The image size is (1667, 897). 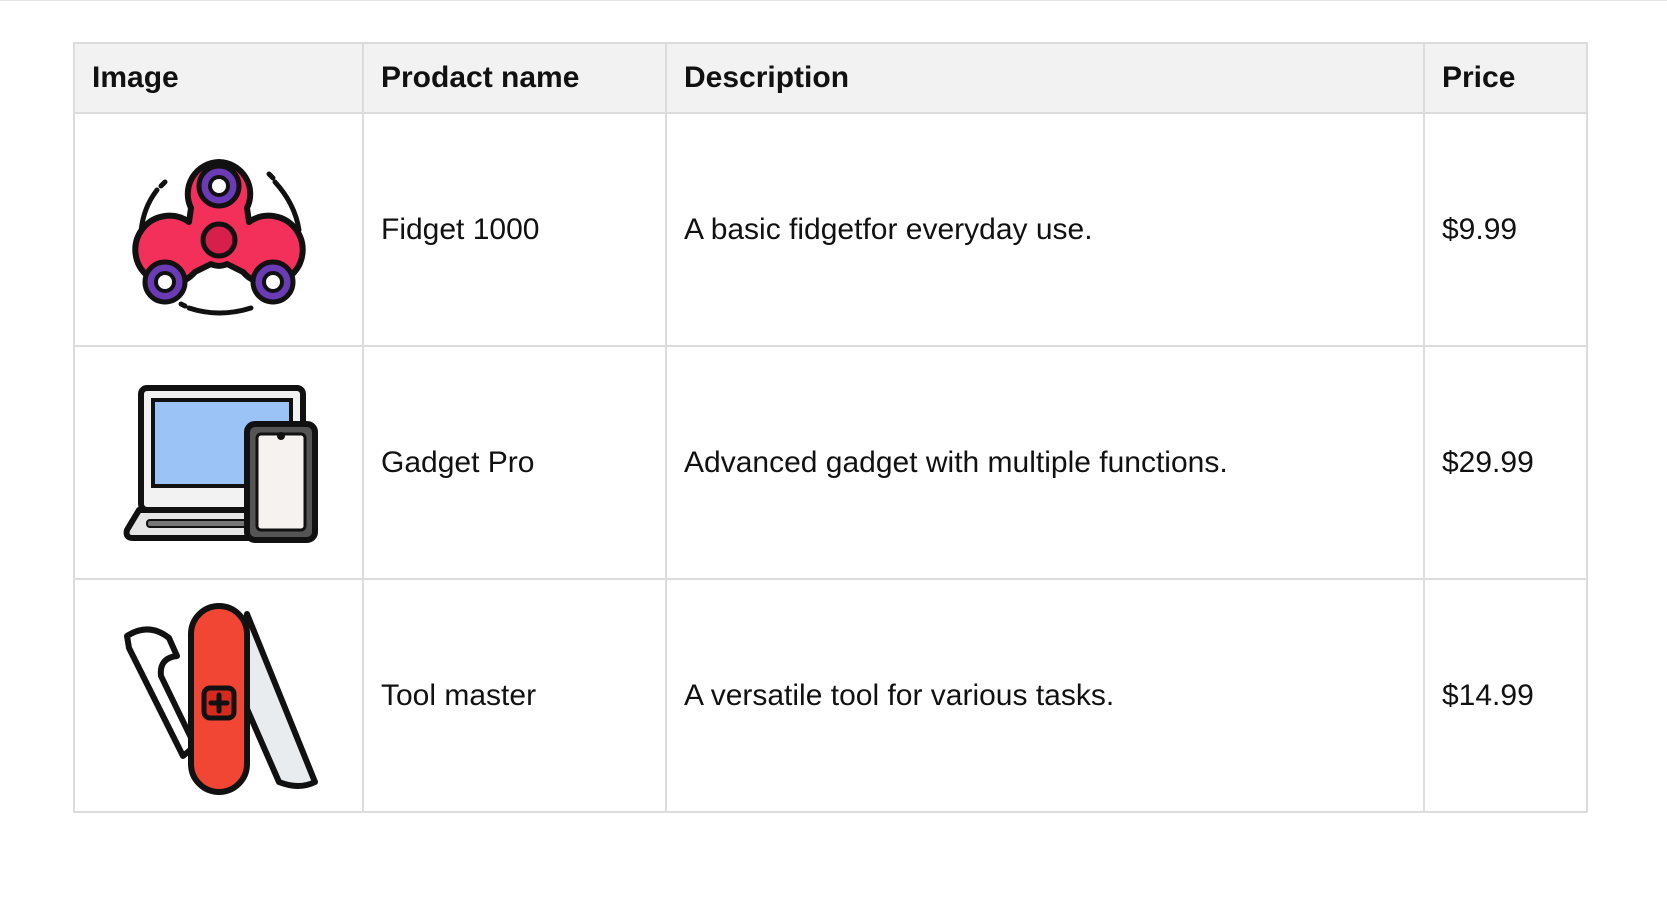 What do you see at coordinates (514, 78) in the screenshot?
I see `header-product-name: Prodact name` at bounding box center [514, 78].